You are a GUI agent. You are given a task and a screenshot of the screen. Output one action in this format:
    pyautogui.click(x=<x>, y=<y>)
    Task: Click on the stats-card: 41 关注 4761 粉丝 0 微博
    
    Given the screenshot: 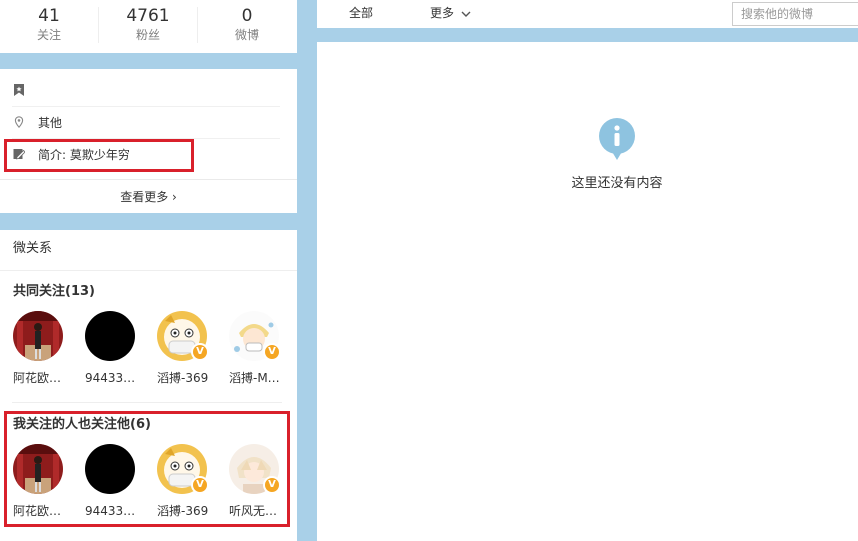 What is the action you would take?
    pyautogui.click(x=148, y=26)
    